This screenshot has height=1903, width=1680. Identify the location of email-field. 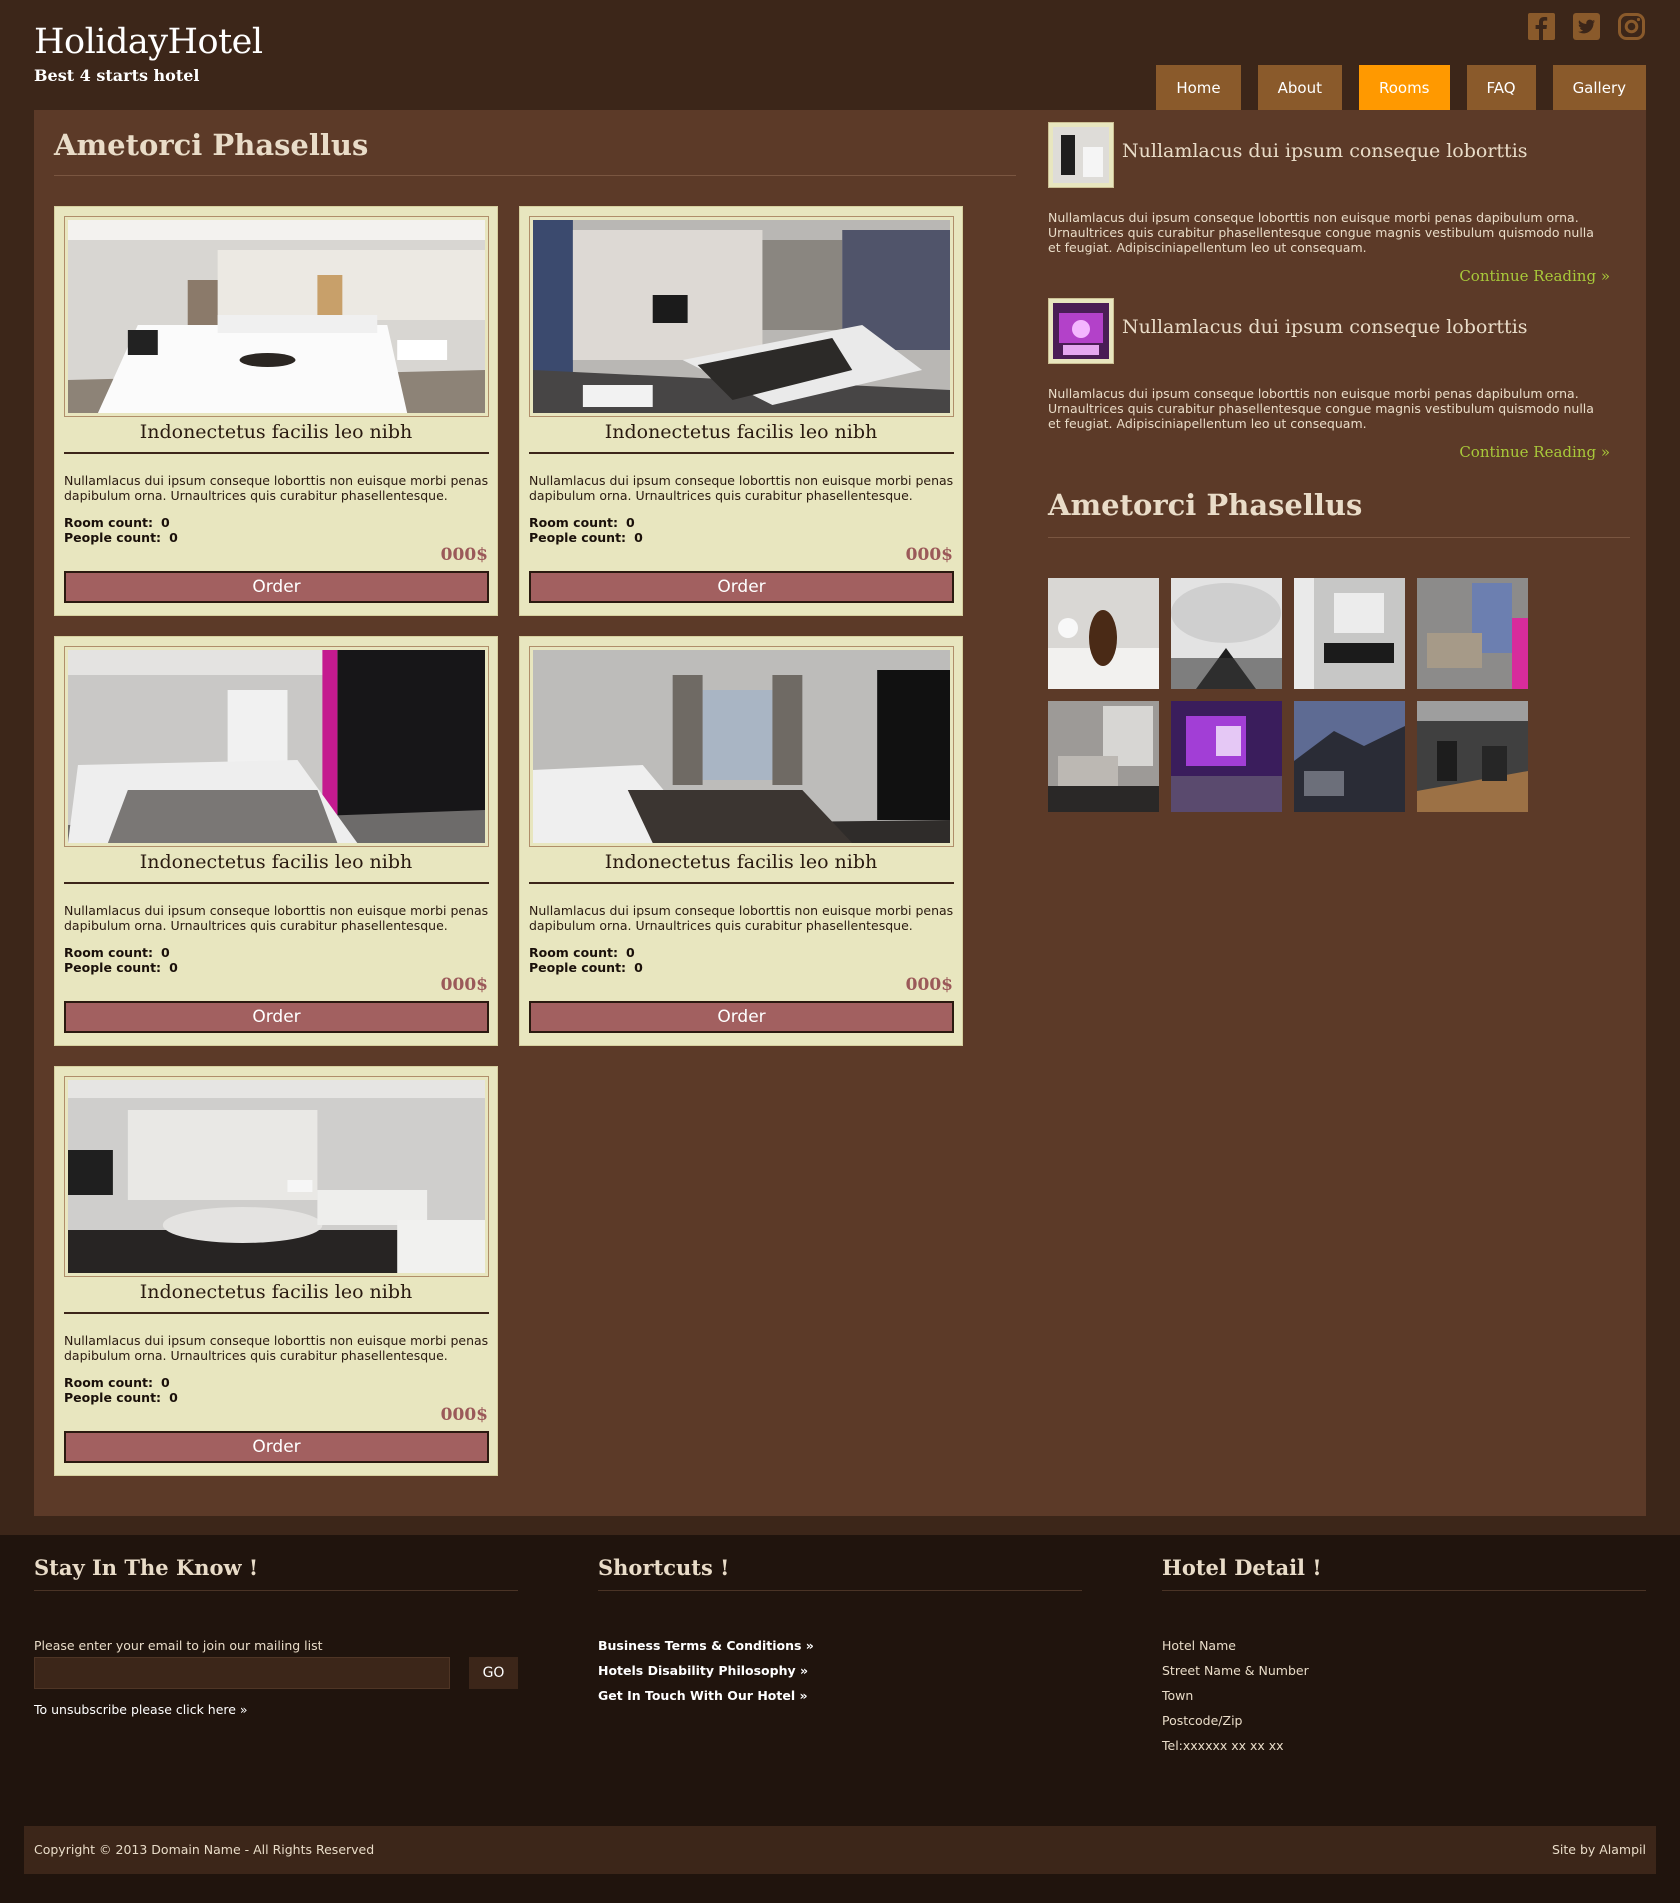
(242, 1673).